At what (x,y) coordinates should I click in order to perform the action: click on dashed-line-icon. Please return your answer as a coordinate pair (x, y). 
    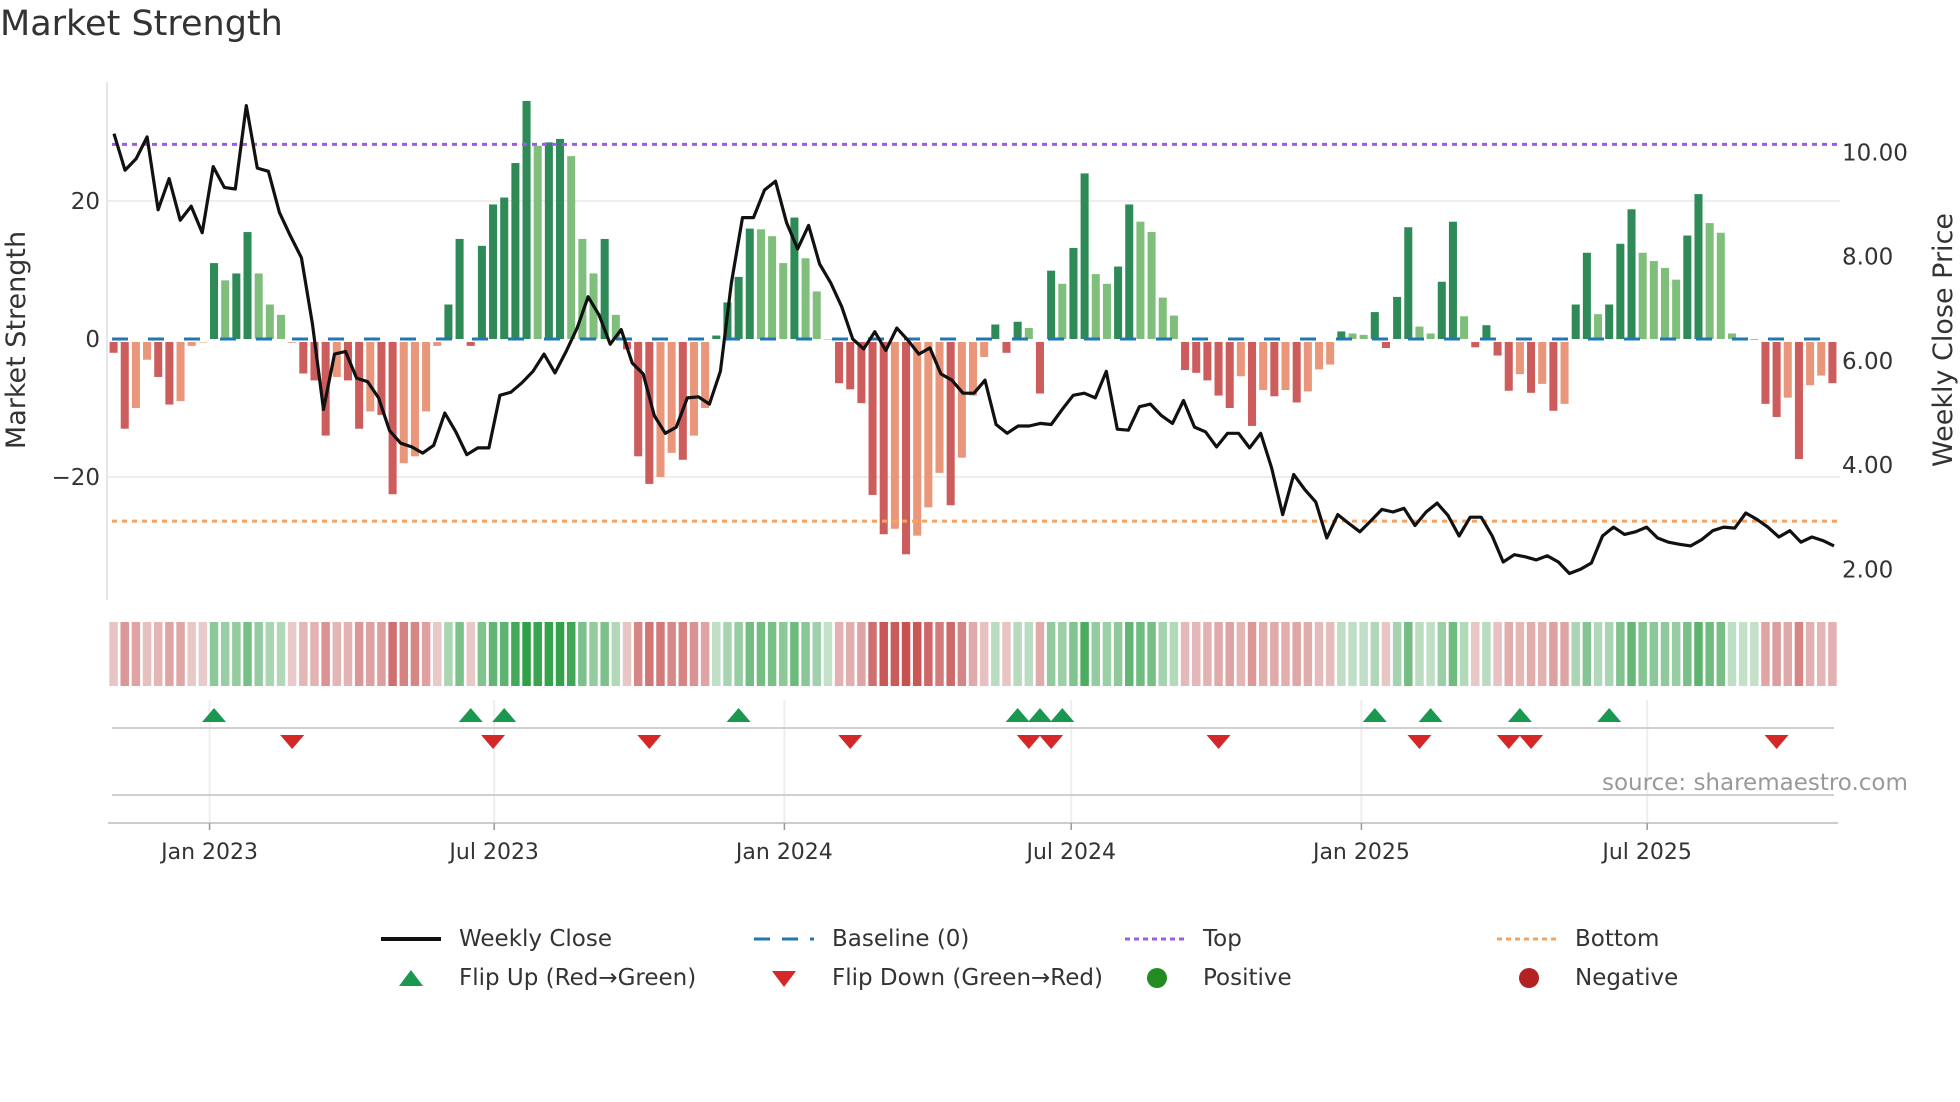
    Looking at the image, I should click on (784, 939).